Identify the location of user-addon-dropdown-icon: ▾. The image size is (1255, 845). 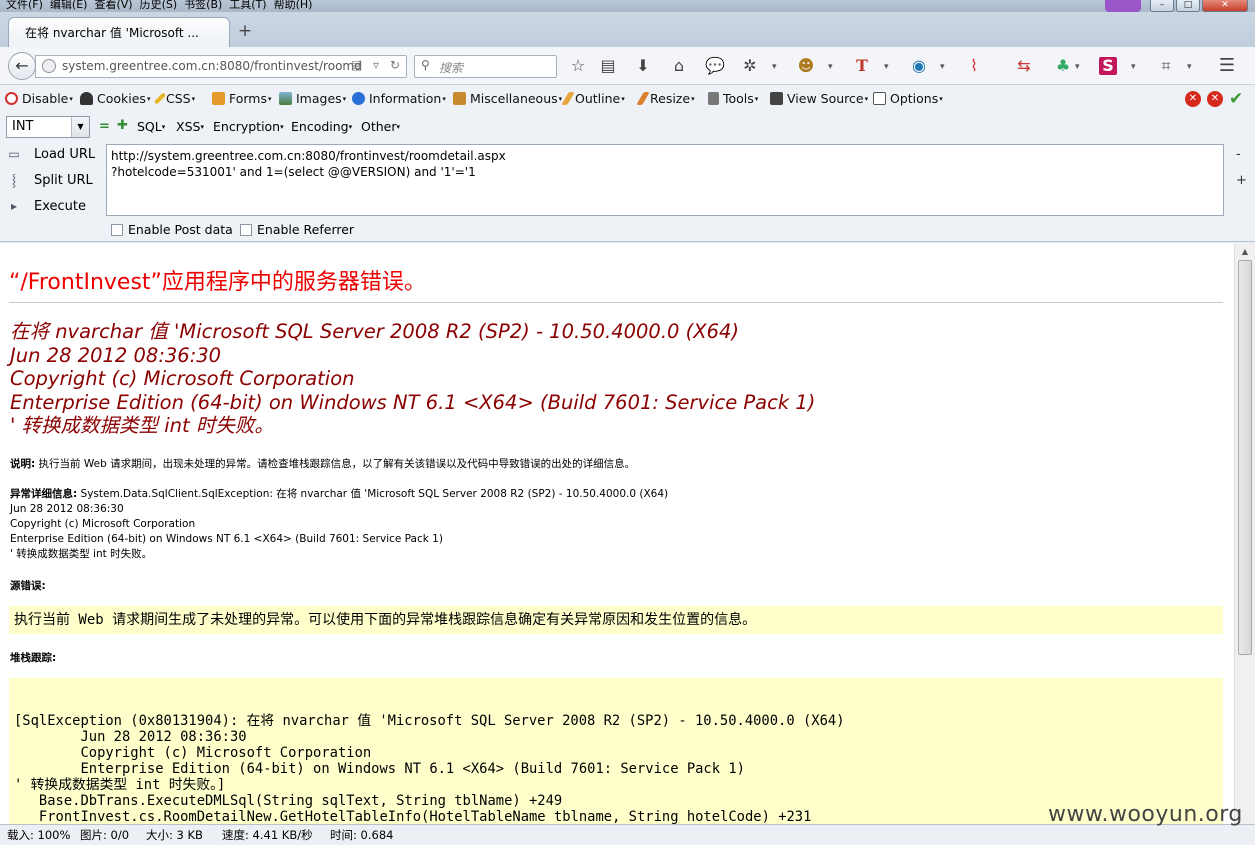
(1080, 67).